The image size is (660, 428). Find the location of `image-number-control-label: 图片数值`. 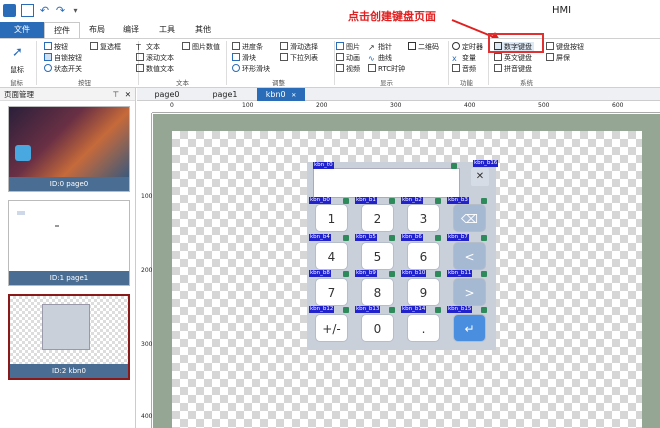

image-number-control-label: 图片数值 is located at coordinates (206, 47).